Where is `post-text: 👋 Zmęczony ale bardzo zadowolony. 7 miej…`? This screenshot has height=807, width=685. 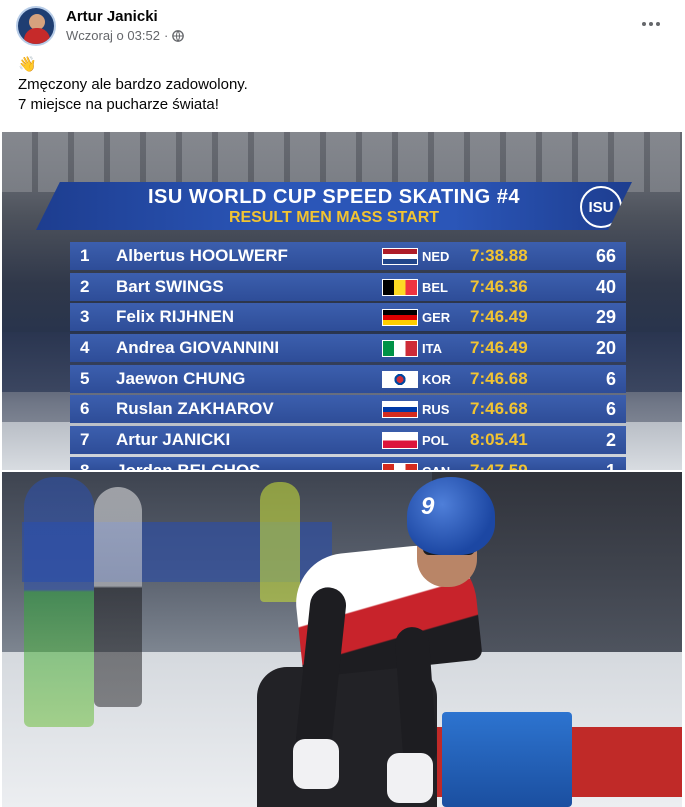 post-text: 👋 Zmęczony ale bardzo zadowolony. 7 miej… is located at coordinates (338, 85).